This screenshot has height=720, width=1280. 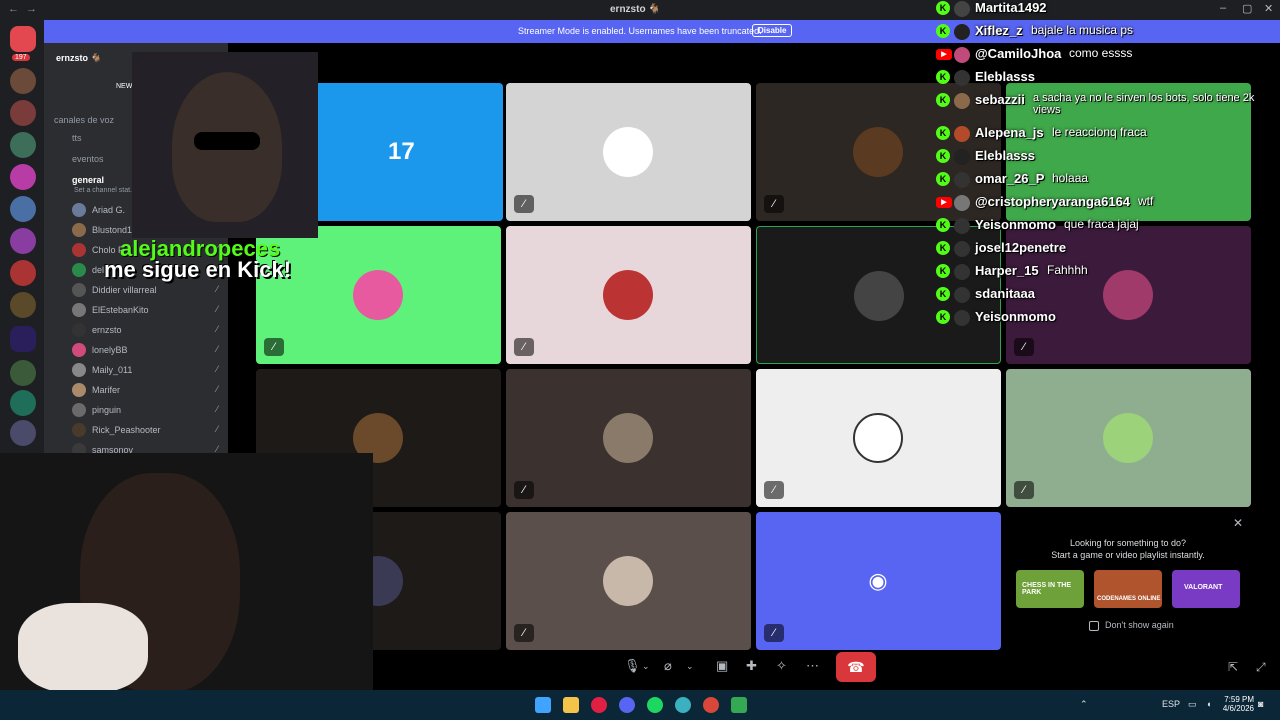 What do you see at coordinates (147, 390) in the screenshot?
I see `voice-member: Marifer ⁄` at bounding box center [147, 390].